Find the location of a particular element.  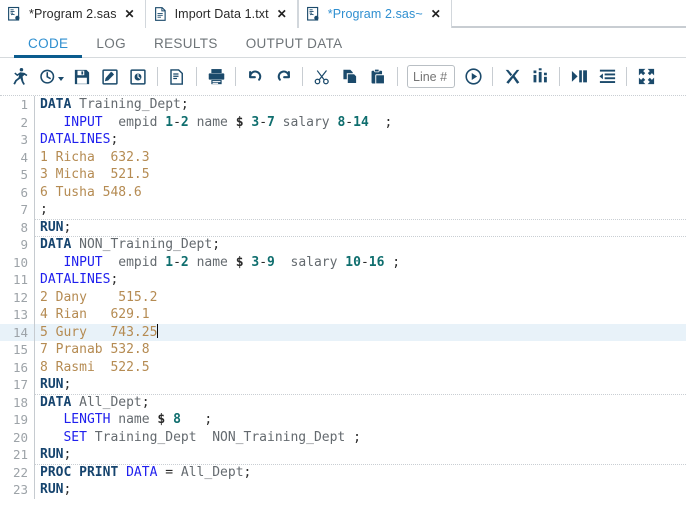

code-line-text: ; is located at coordinates (360, 210).